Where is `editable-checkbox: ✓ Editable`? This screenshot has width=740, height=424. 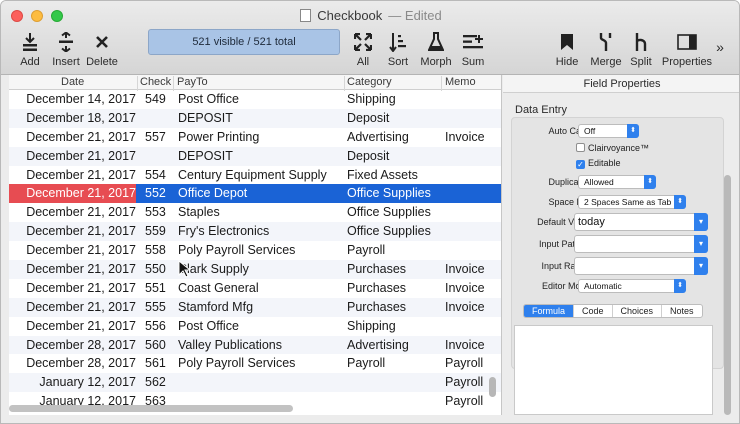
editable-checkbox: ✓ Editable is located at coordinates (598, 163).